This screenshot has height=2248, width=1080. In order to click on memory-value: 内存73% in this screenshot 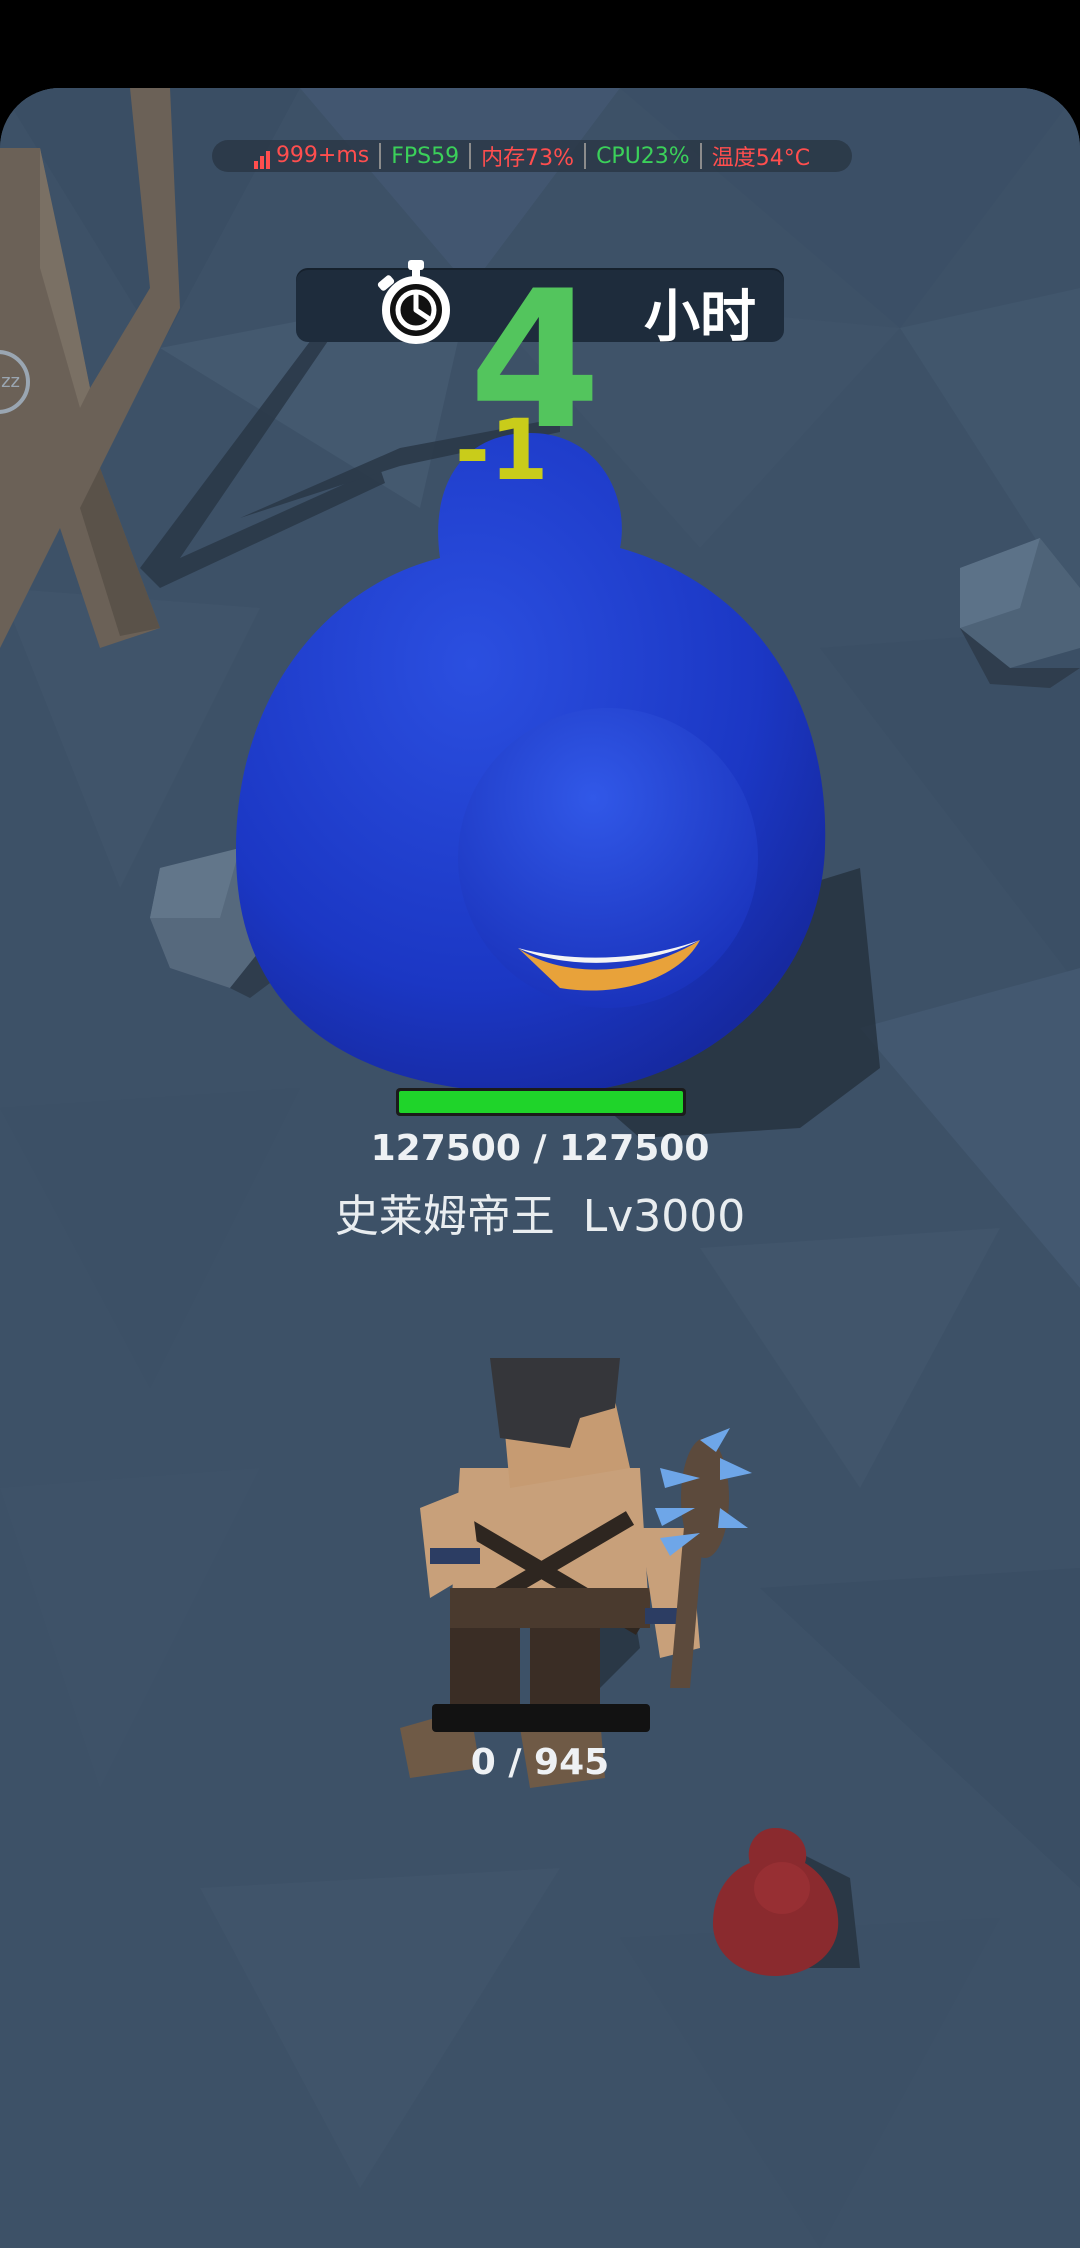, I will do `click(528, 158)`.